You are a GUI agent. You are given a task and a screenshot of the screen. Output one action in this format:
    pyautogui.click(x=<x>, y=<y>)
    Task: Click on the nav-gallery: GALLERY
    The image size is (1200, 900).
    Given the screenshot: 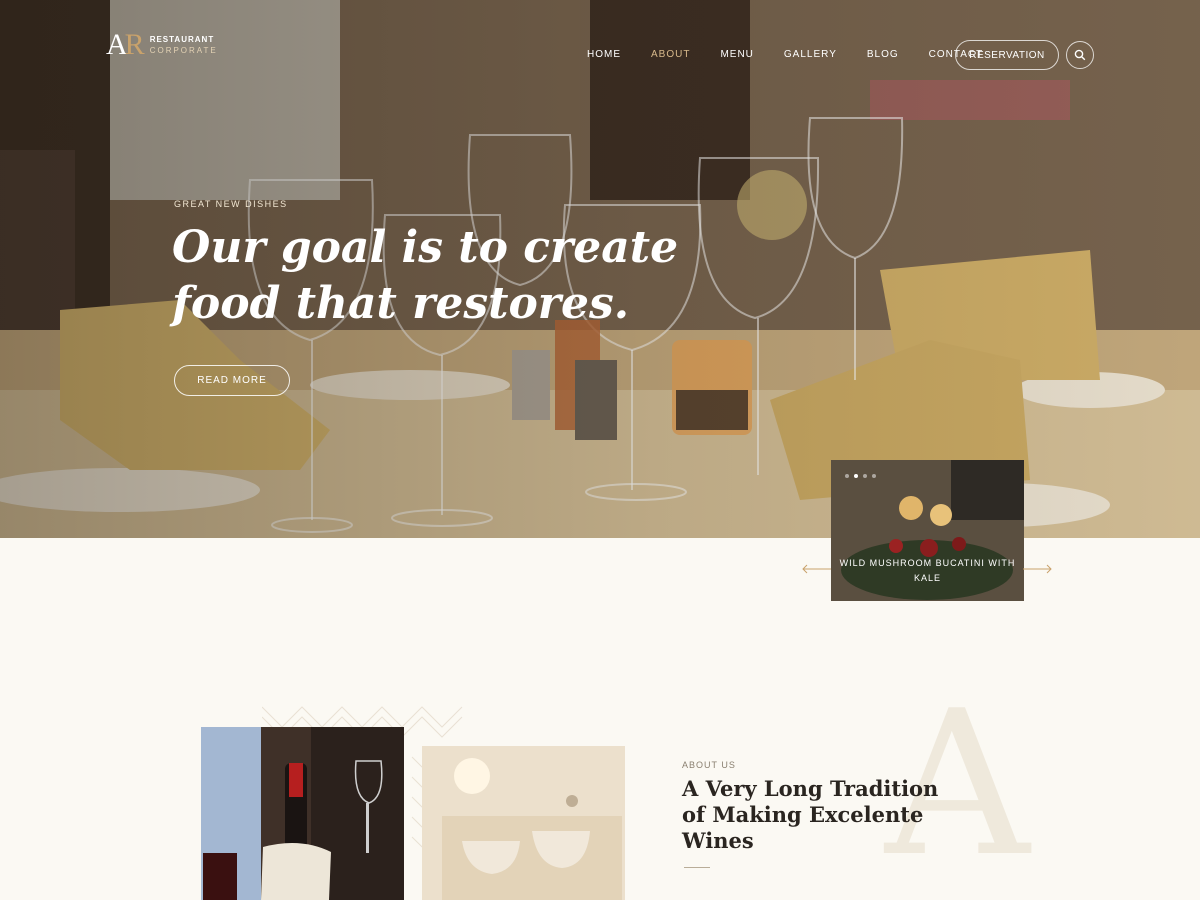 What is the action you would take?
    pyautogui.click(x=810, y=54)
    